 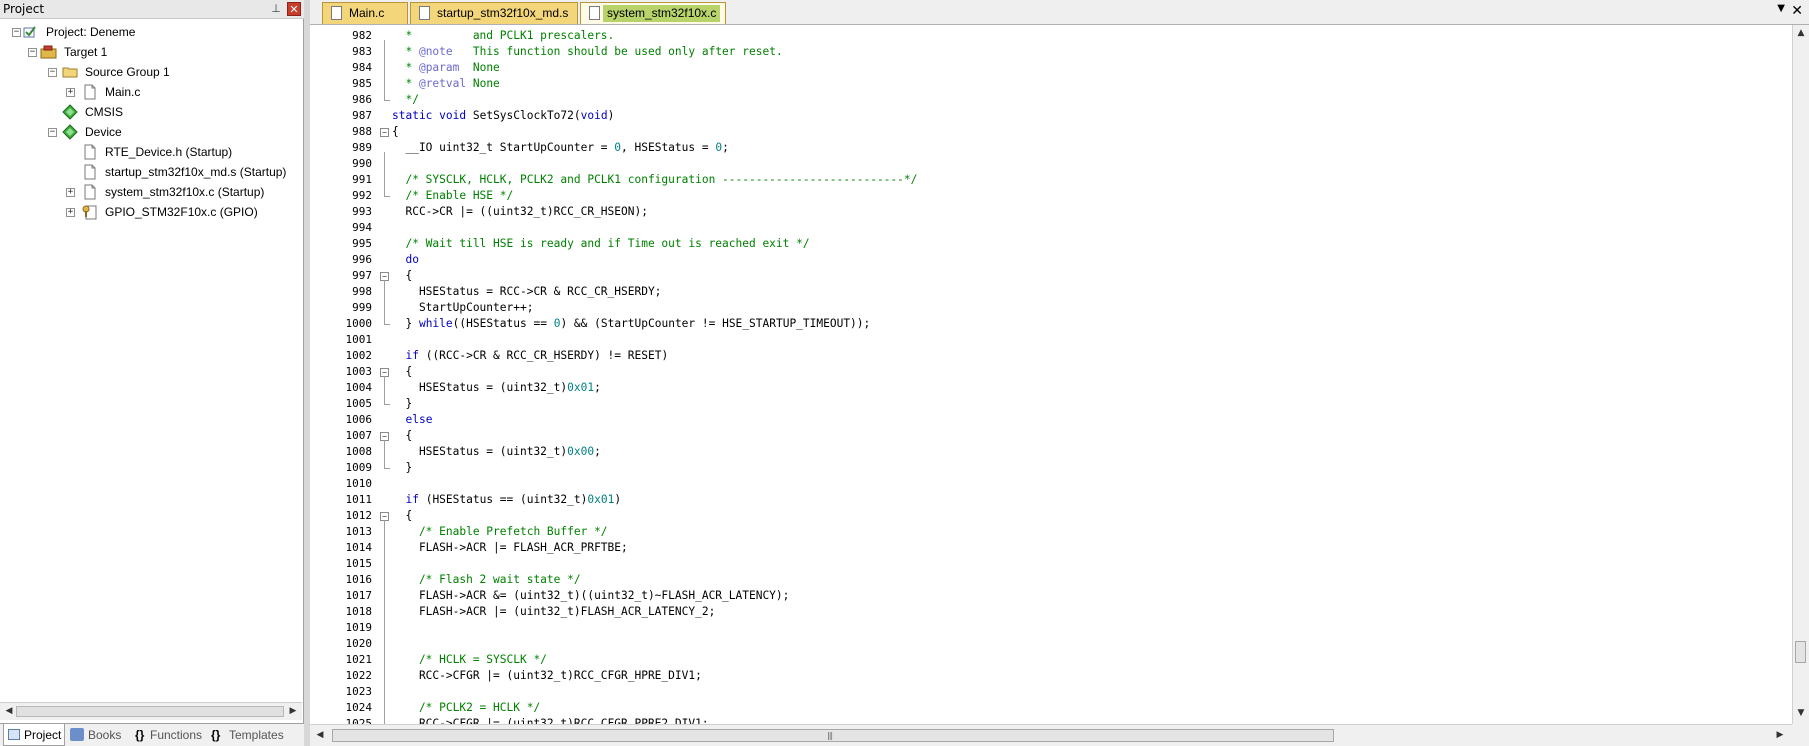 What do you see at coordinates (176, 735) in the screenshot?
I see `tab-functions-label: Functions` at bounding box center [176, 735].